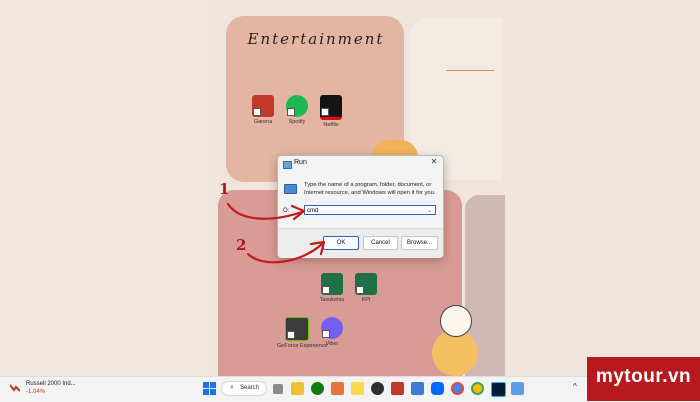 The image size is (700, 402). I want to click on chrome-alt-icon, so click(477, 388).